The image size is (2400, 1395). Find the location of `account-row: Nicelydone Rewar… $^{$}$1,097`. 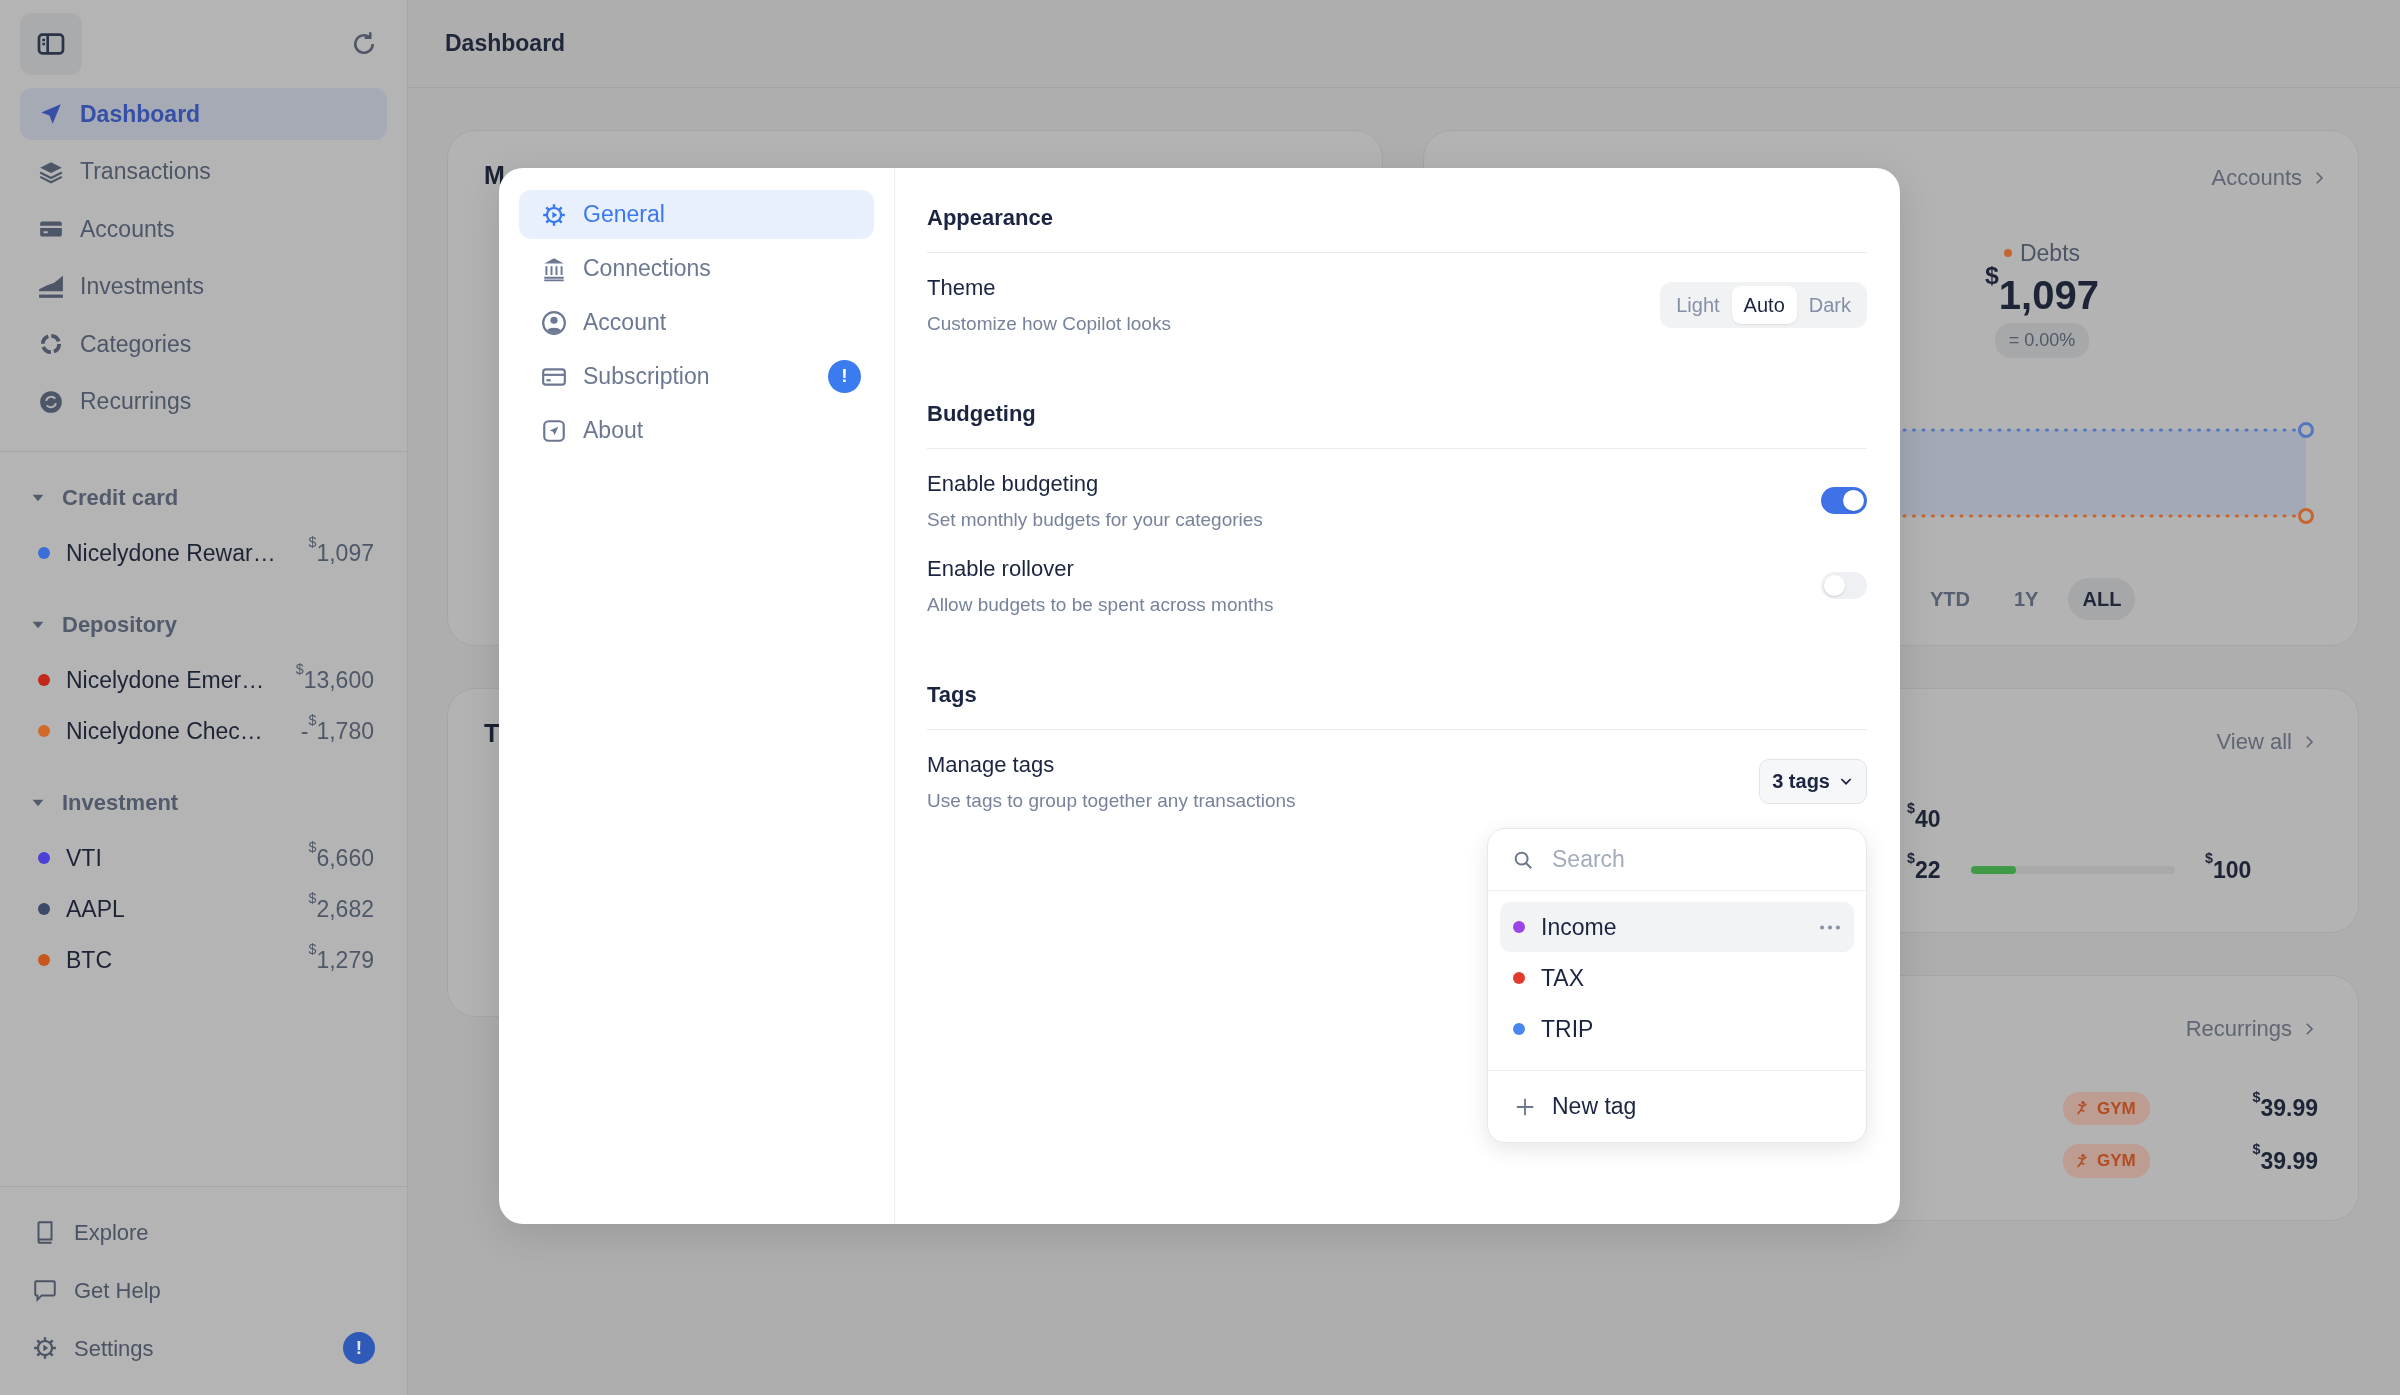

account-row: Nicelydone Rewar… $^{$}$1,097 is located at coordinates (203, 553).